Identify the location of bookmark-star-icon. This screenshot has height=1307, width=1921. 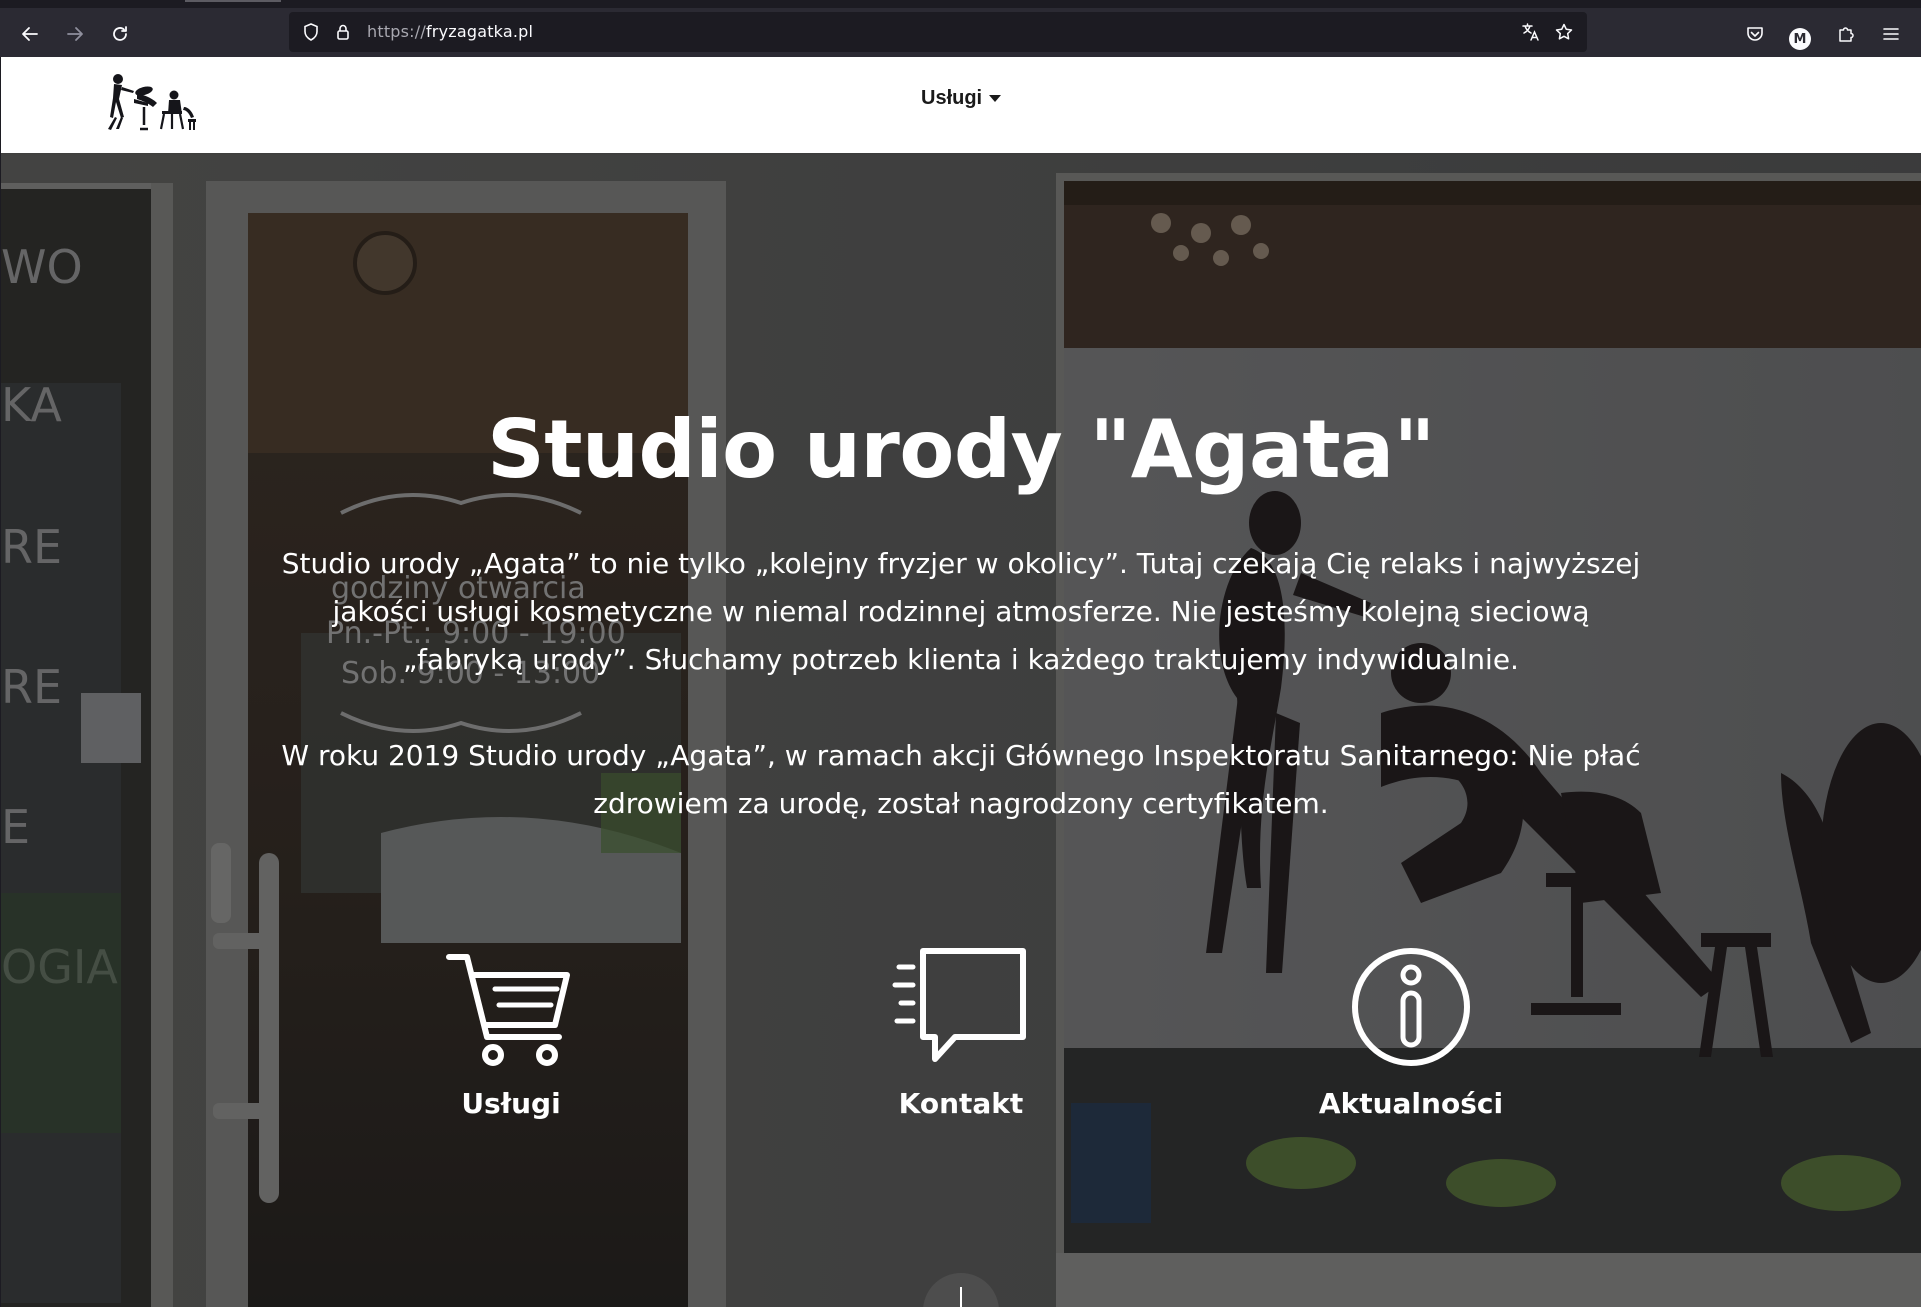
(1564, 32).